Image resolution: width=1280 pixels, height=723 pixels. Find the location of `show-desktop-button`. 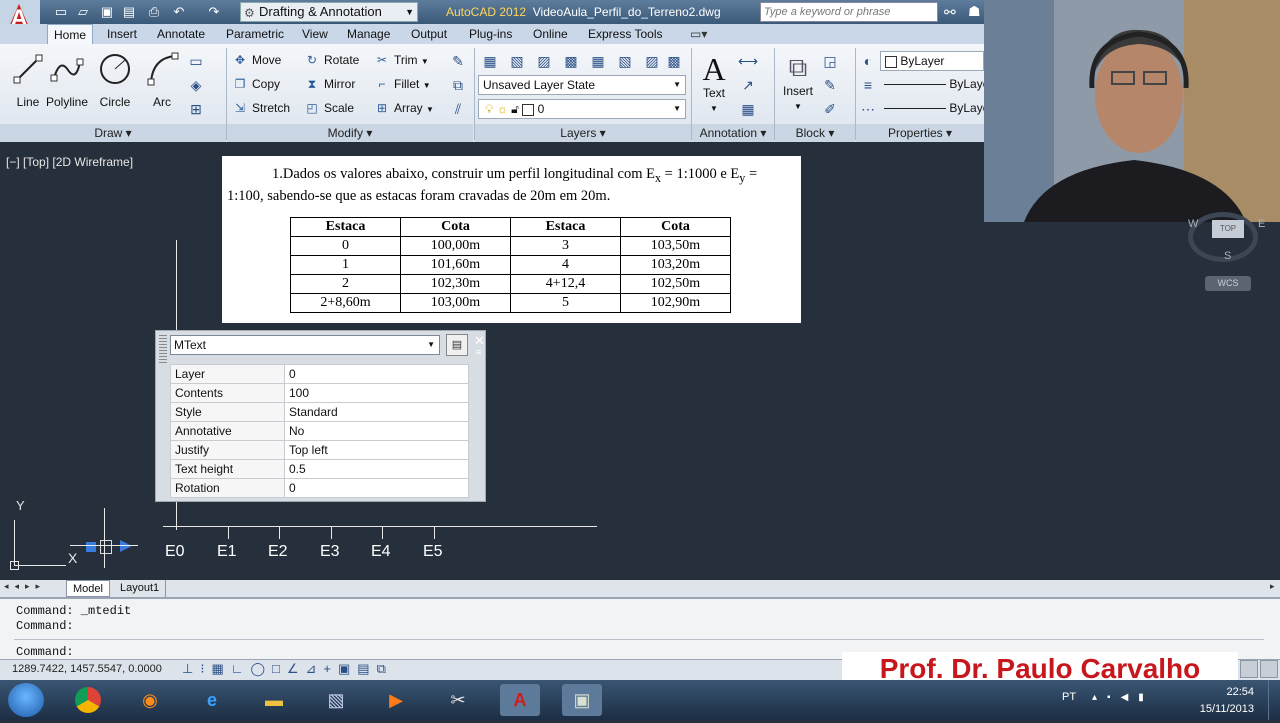

show-desktop-button is located at coordinates (1274, 700).